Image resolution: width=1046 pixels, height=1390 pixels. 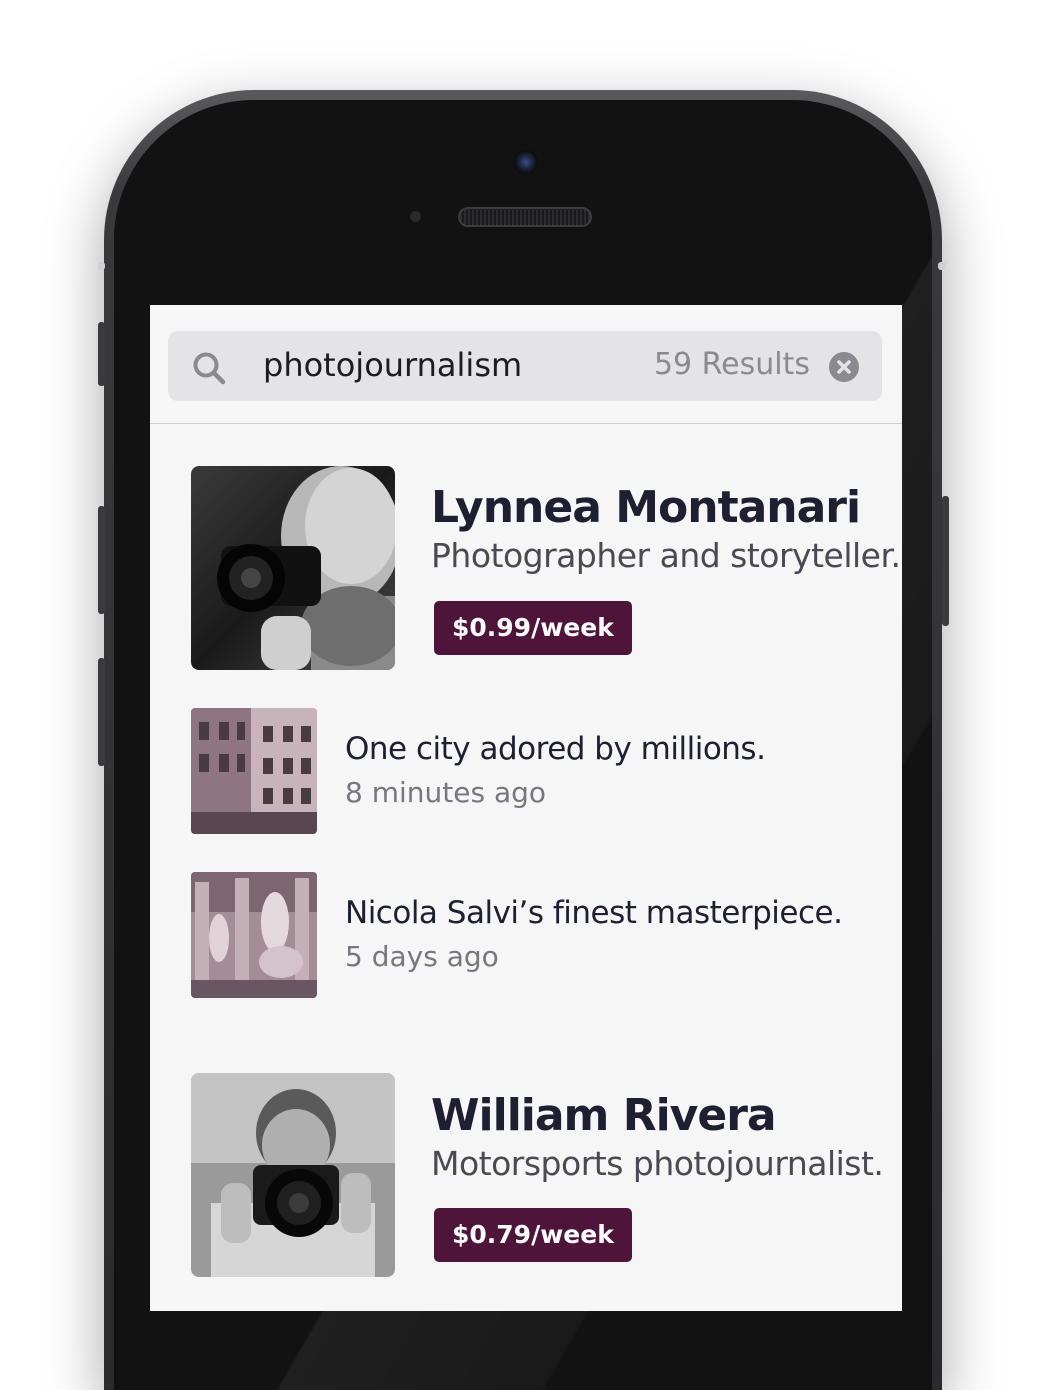 What do you see at coordinates (525, 217) in the screenshot?
I see `earpiece-speaker` at bounding box center [525, 217].